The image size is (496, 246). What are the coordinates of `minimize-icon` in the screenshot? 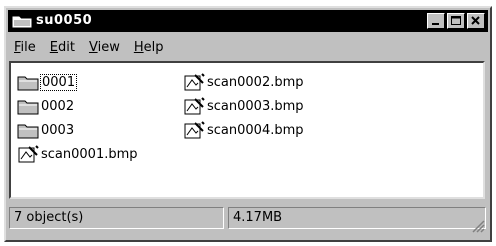 It's located at (435, 24).